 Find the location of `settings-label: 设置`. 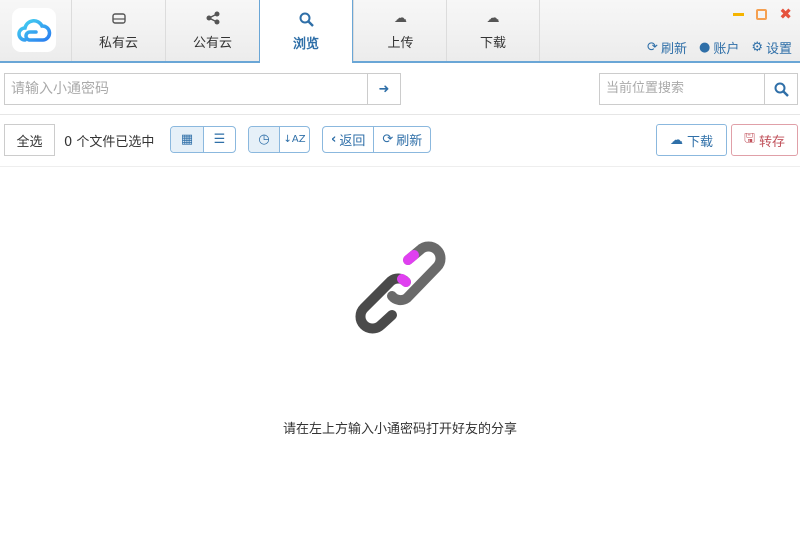

settings-label: 设置 is located at coordinates (778, 49).